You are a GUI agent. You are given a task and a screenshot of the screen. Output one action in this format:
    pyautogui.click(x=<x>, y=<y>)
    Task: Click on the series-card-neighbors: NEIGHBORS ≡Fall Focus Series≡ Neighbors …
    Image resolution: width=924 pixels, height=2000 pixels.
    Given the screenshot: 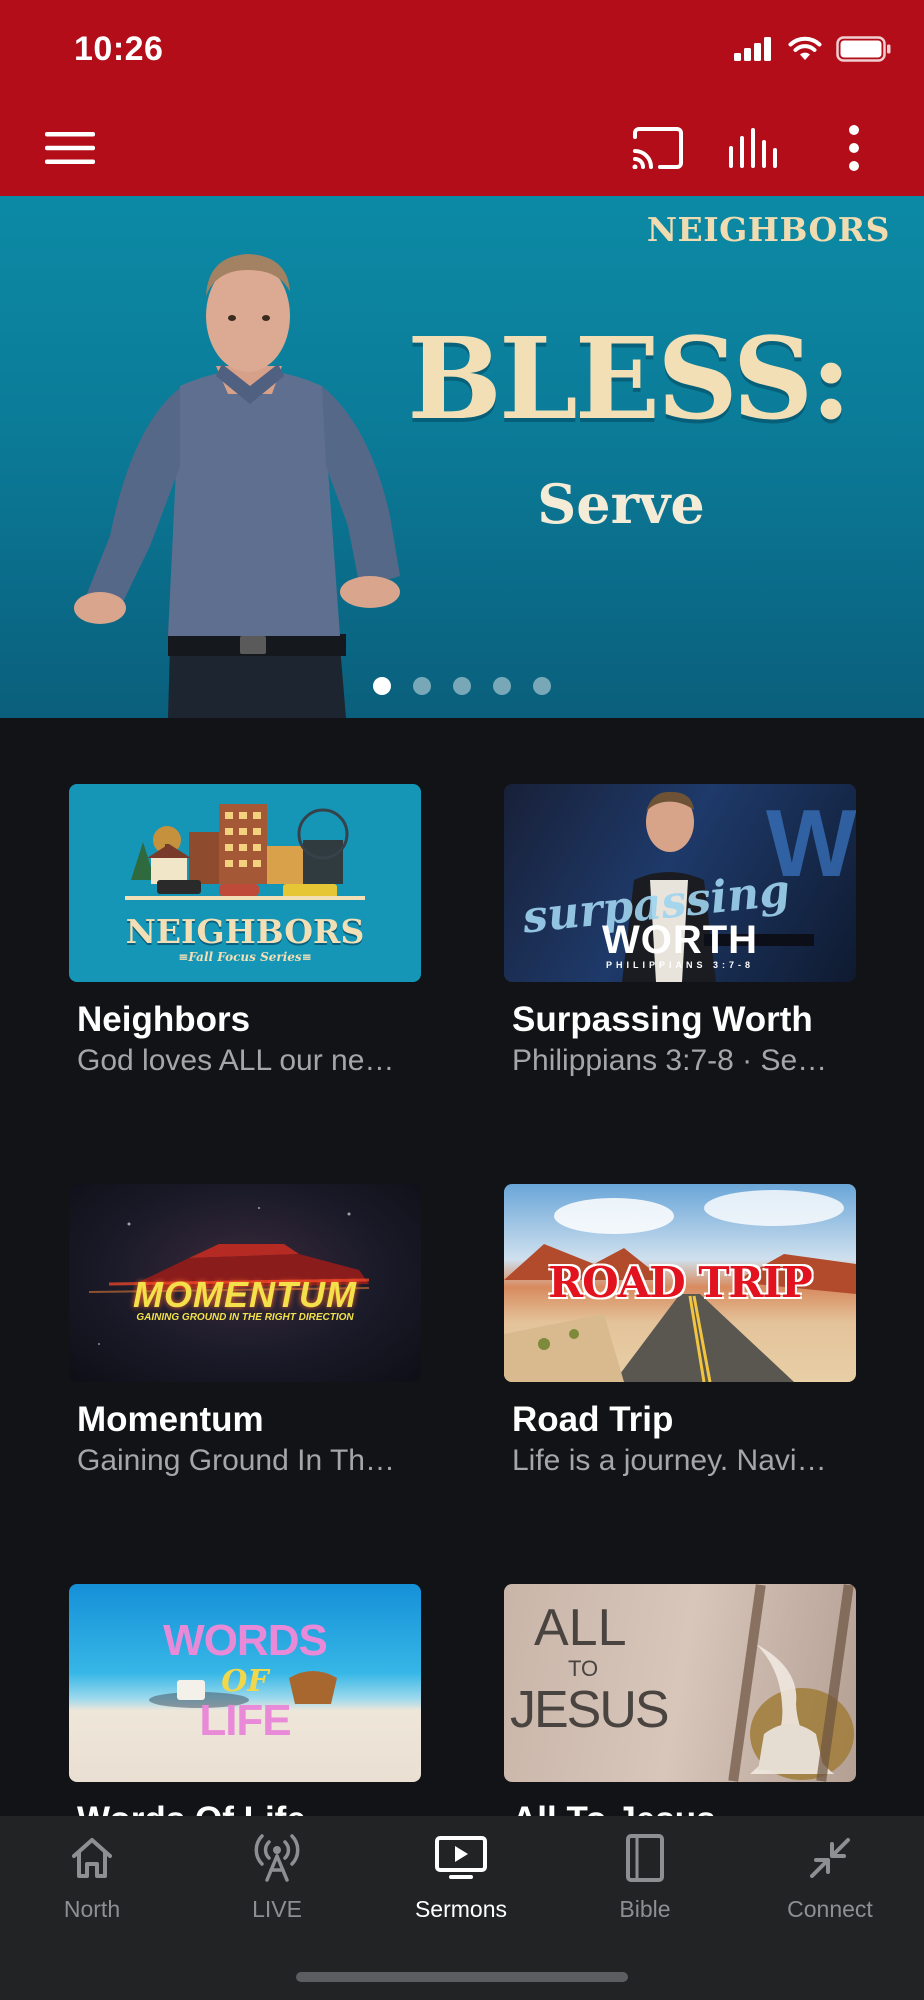 What is the action you would take?
    pyautogui.click(x=245, y=931)
    